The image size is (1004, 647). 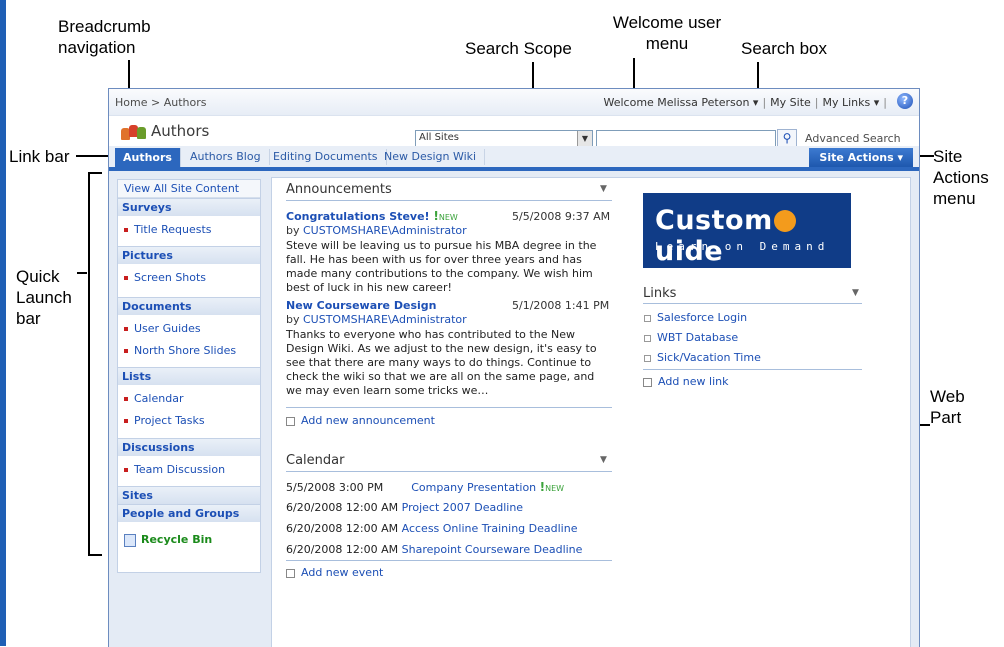 What do you see at coordinates (180, 350) in the screenshot?
I see `ql-item-north-shore-slides: North Shore Slides` at bounding box center [180, 350].